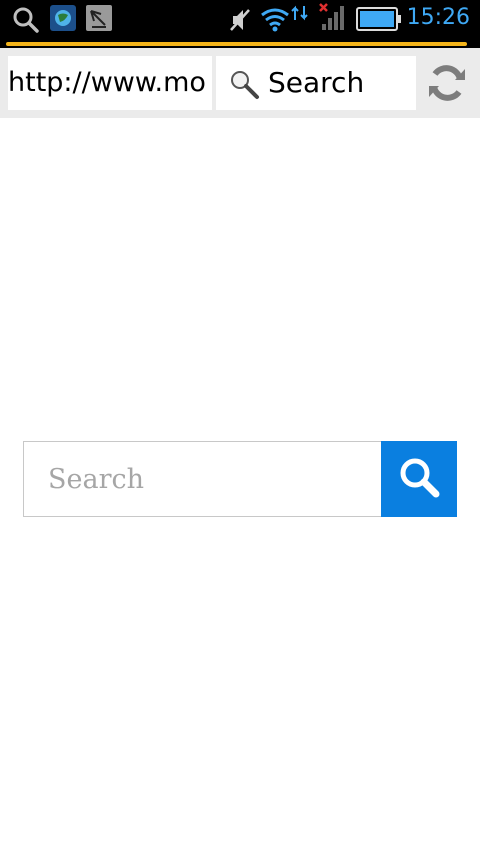 The width and height of the screenshot is (480, 854). What do you see at coordinates (447, 87) in the screenshot?
I see `refresh-icon` at bounding box center [447, 87].